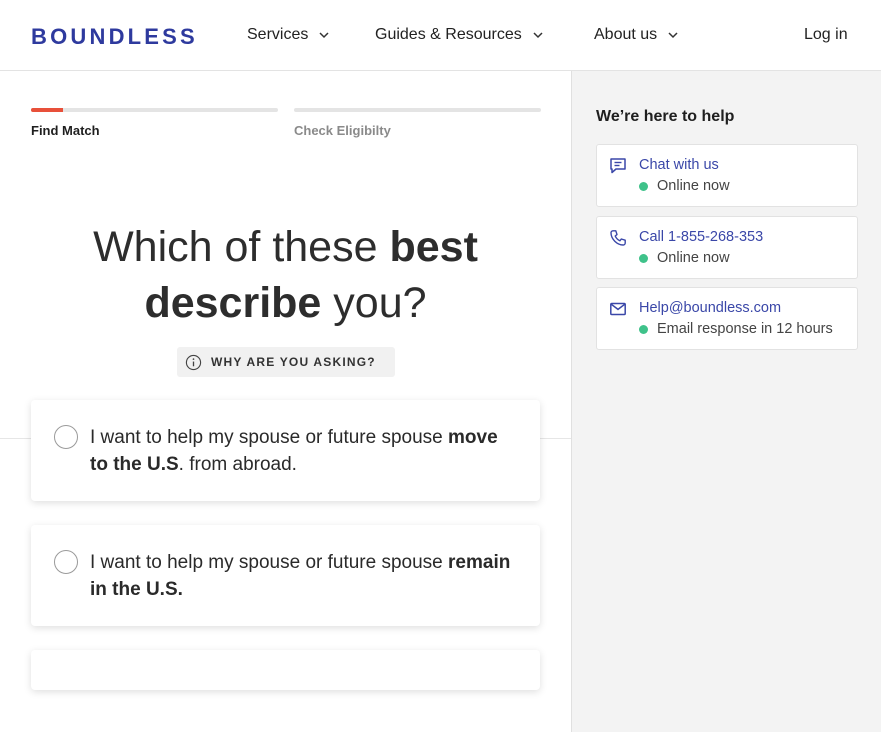  I want to click on help-title: We’re here to help, so click(665, 116).